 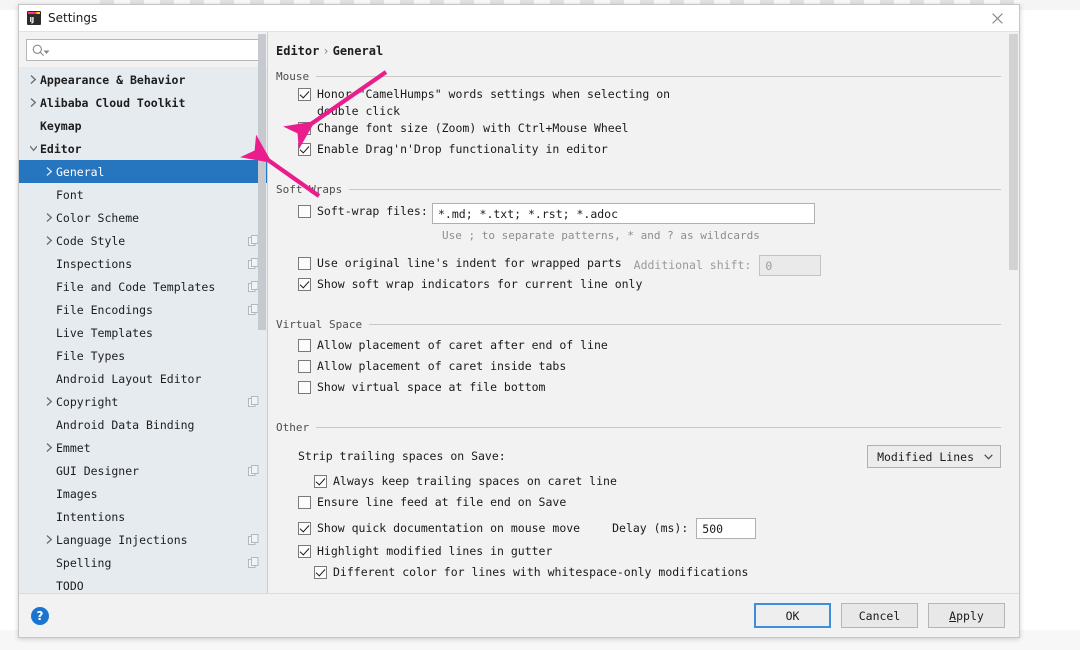 I want to click on soft-wrap-files-input, so click(x=623, y=213).